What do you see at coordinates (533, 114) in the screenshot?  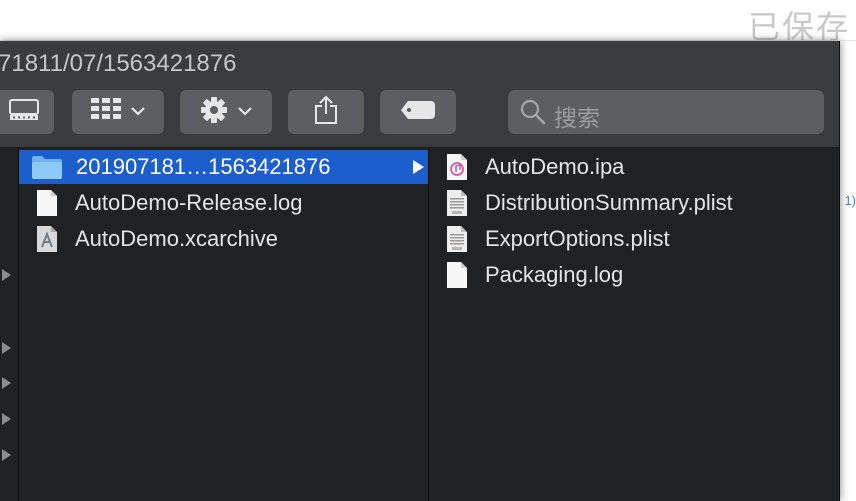 I see `search-icon` at bounding box center [533, 114].